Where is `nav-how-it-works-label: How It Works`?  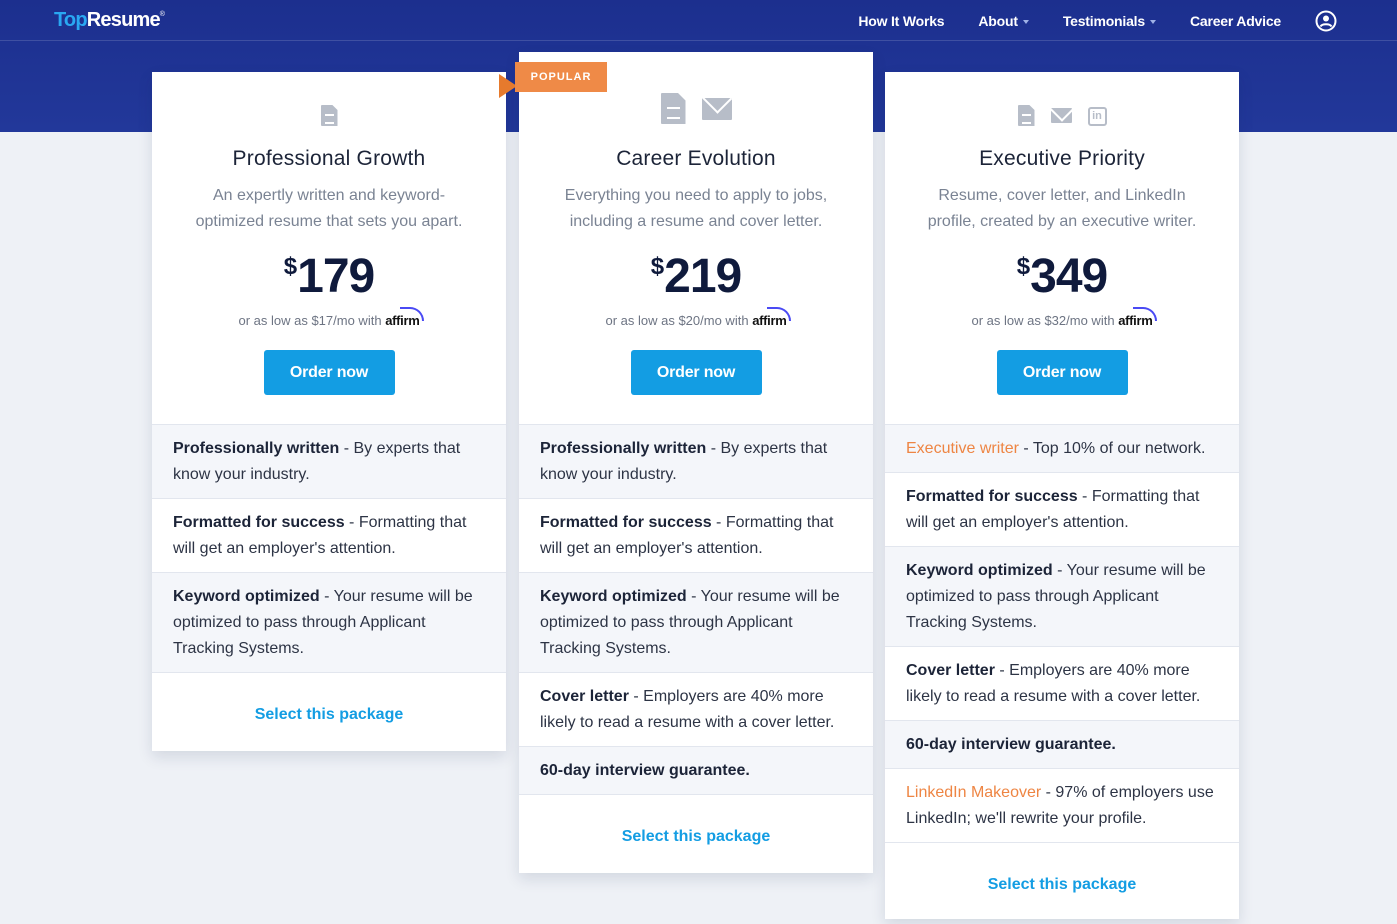
nav-how-it-works-label: How It Works is located at coordinates (901, 20).